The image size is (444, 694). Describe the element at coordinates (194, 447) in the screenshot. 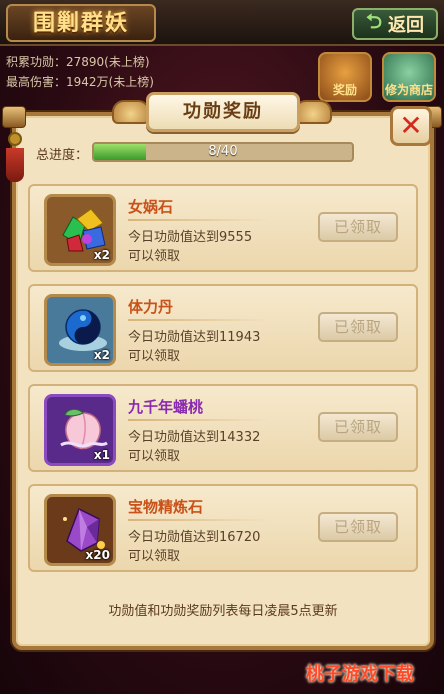

I see `item-desc: 今日功勋值达到14332 可以领取` at that location.